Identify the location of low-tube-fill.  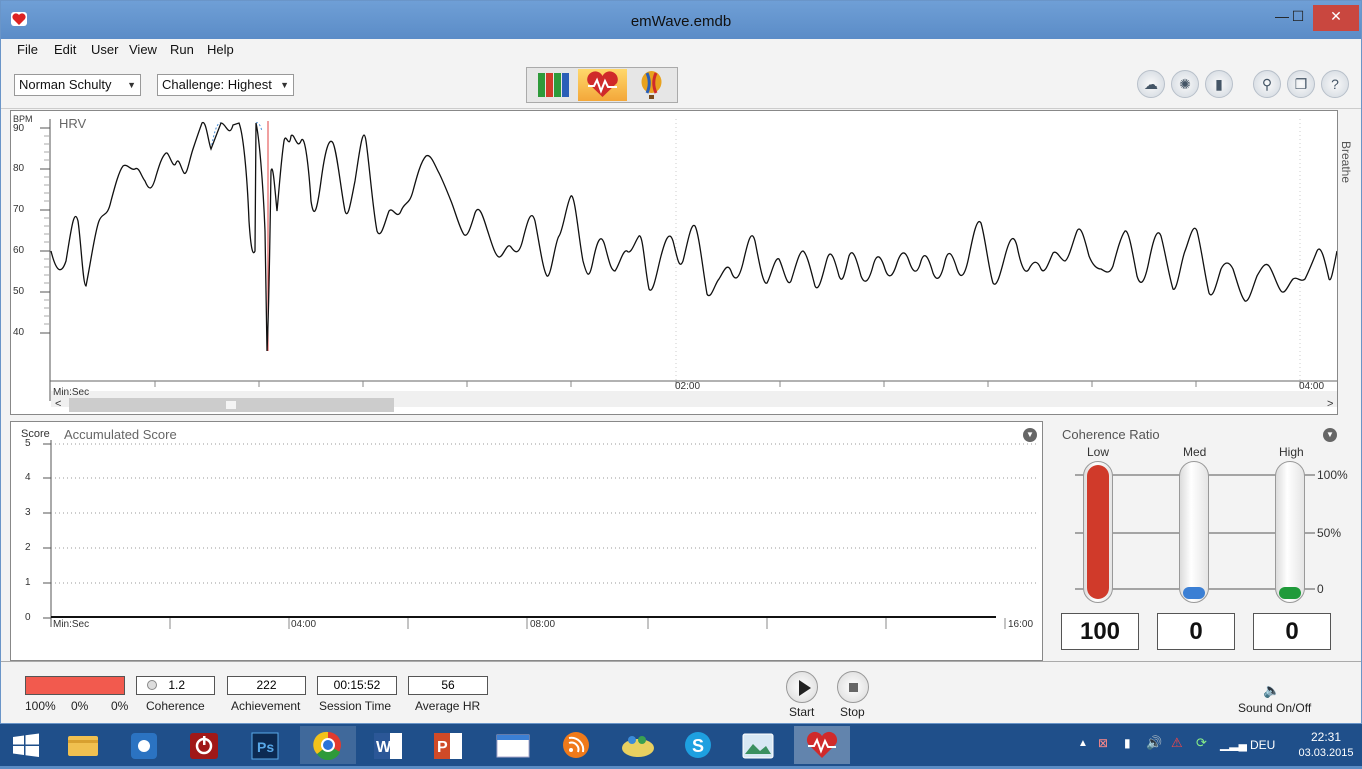
(1098, 532).